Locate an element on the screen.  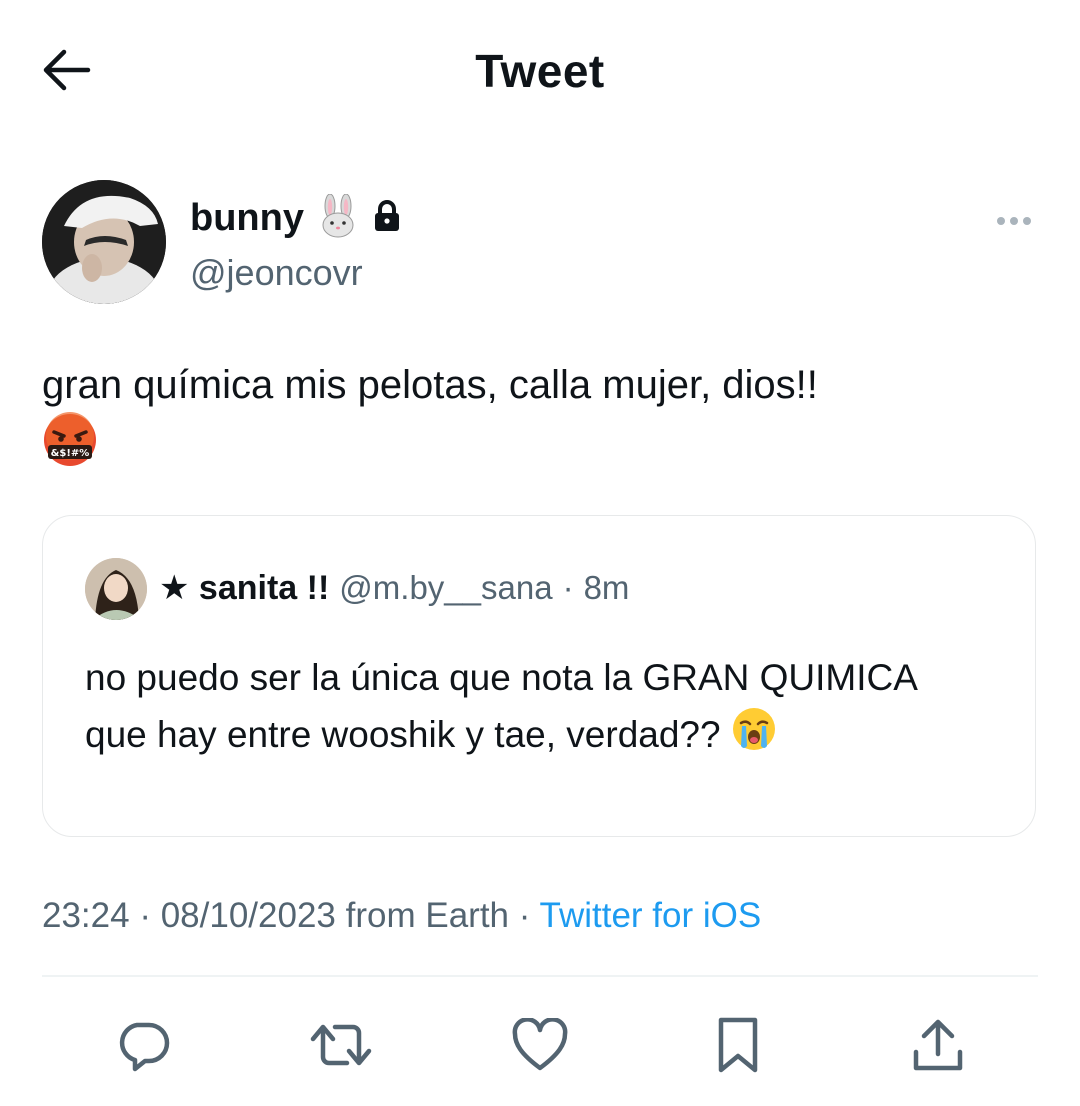
divider is located at coordinates (540, 976).